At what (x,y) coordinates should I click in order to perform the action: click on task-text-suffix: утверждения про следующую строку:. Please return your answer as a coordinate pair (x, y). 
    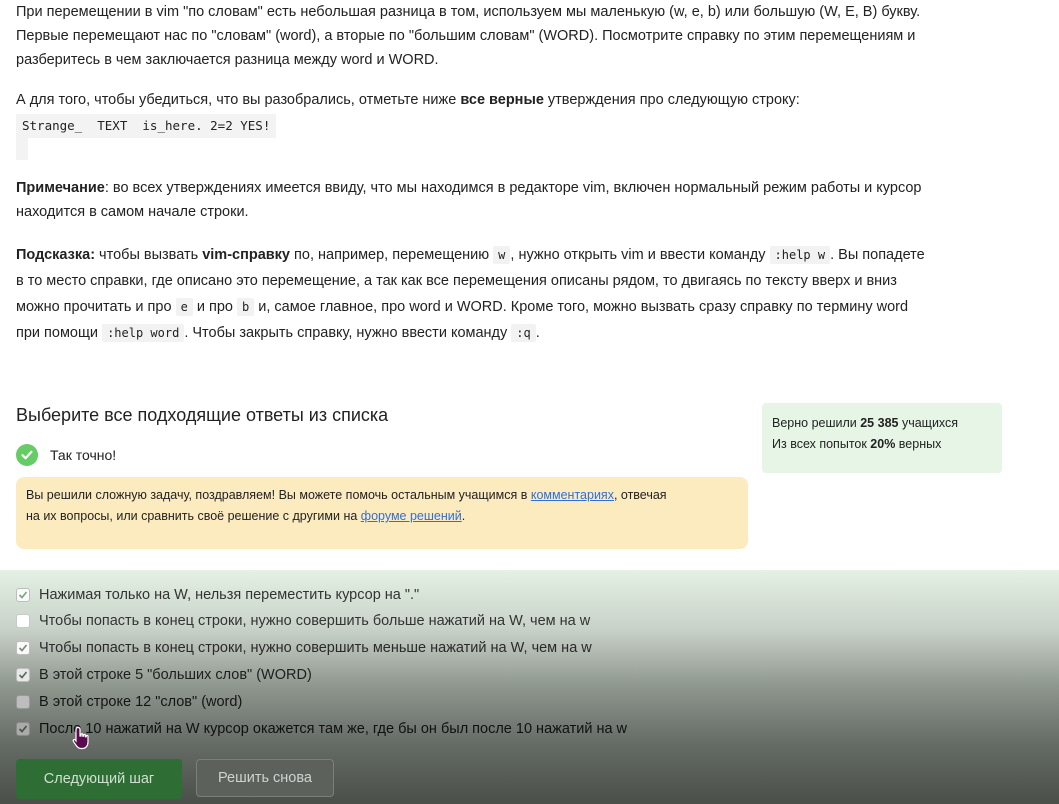
    Looking at the image, I should click on (671, 100).